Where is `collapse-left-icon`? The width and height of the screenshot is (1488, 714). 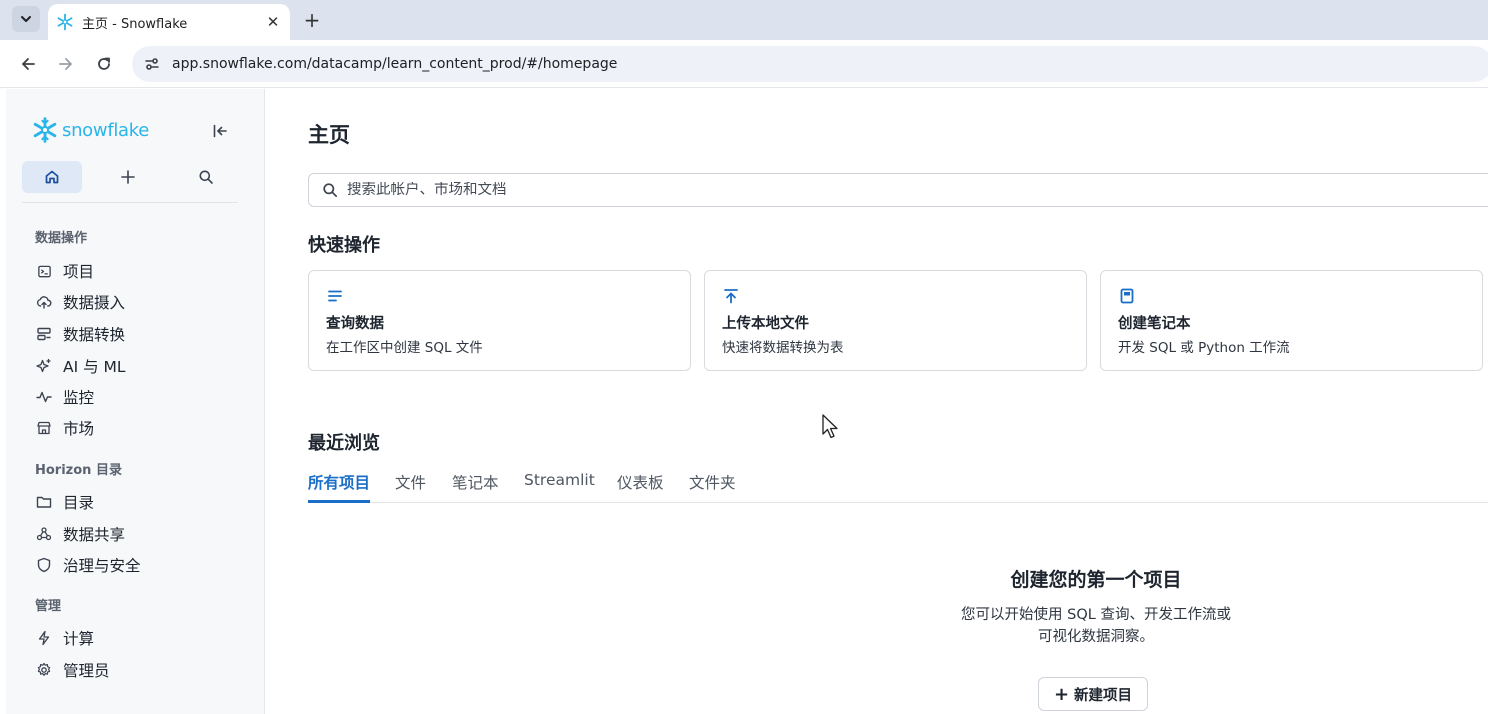
collapse-left-icon is located at coordinates (220, 131).